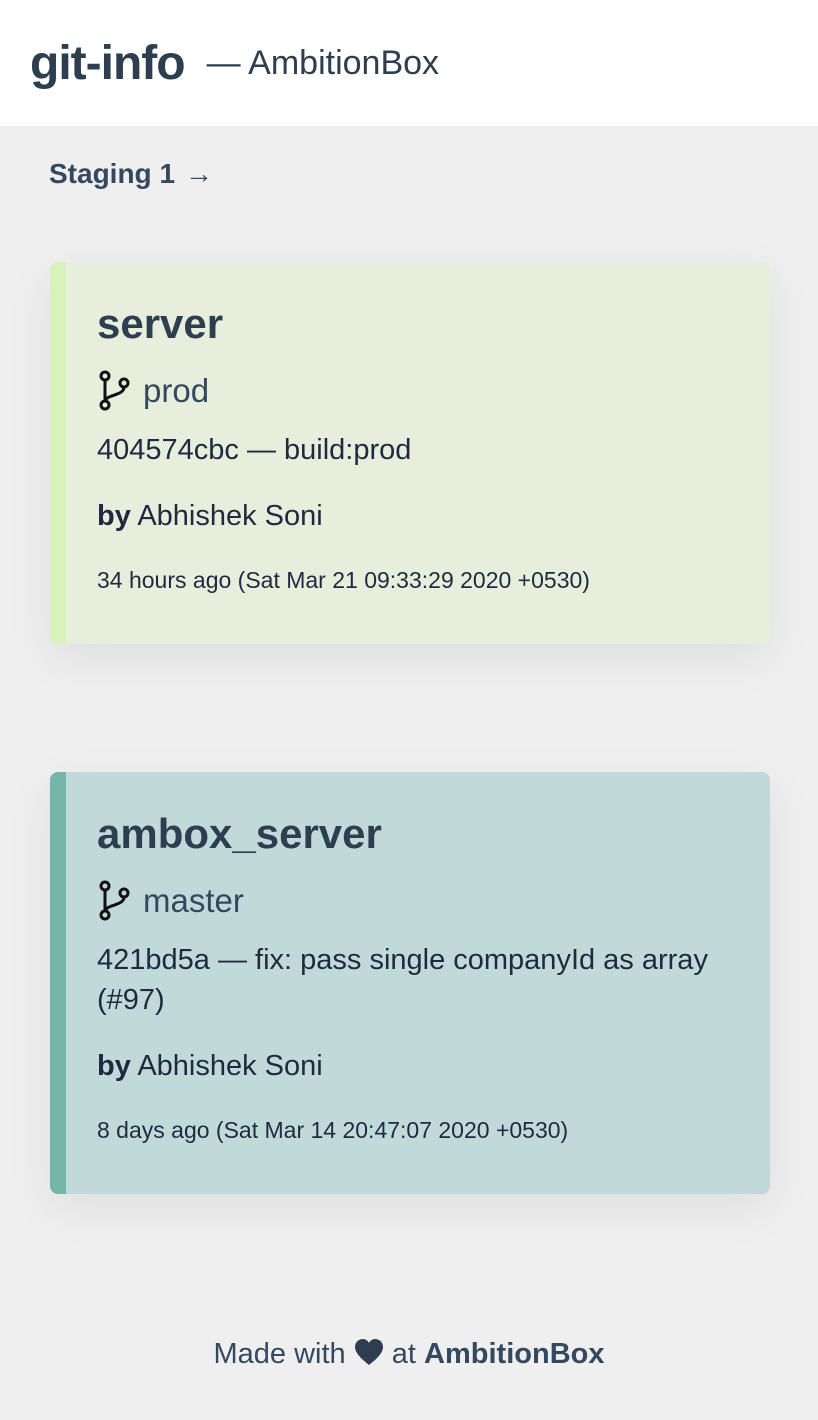 This screenshot has width=818, height=1420. I want to click on branch-name: prod, so click(176, 390).